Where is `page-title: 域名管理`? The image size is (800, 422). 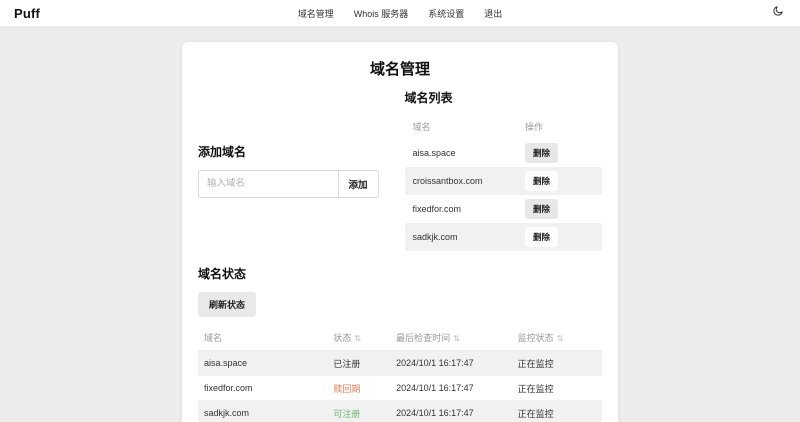 page-title: 域名管理 is located at coordinates (399, 69).